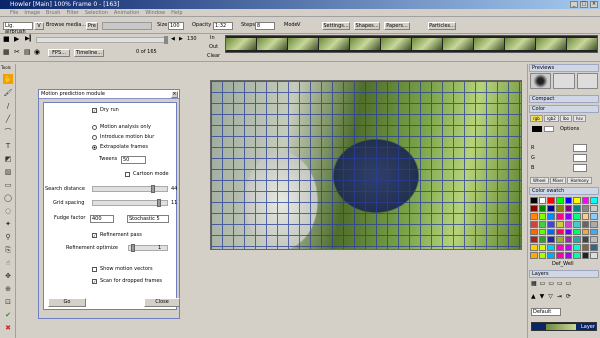 The image size is (600, 338). I want to click on background-swatch, so click(549, 129).